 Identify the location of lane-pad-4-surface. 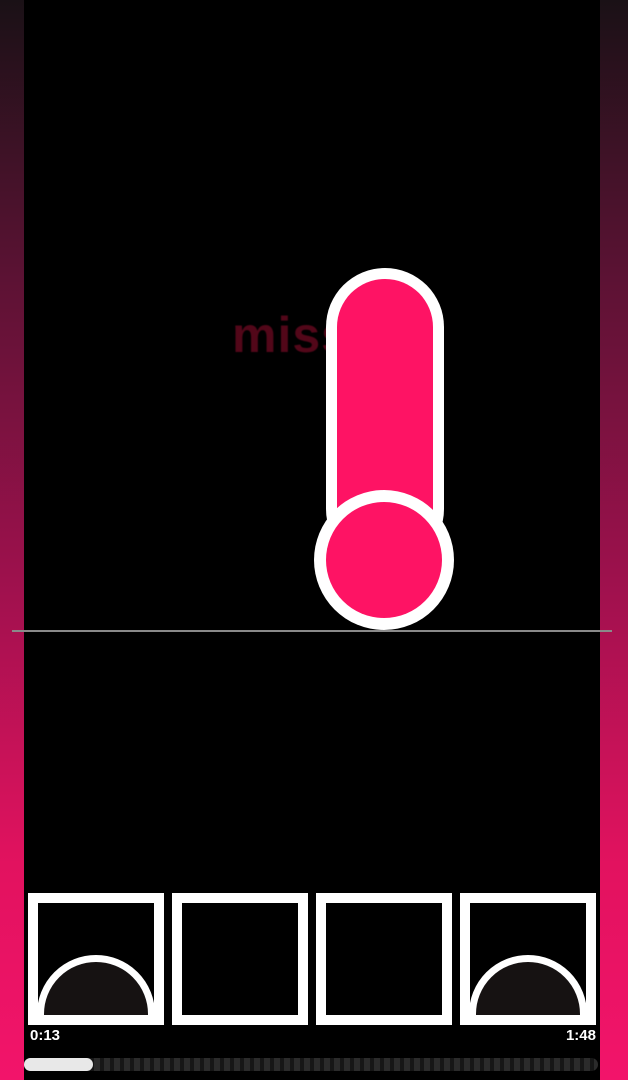
(528, 959).